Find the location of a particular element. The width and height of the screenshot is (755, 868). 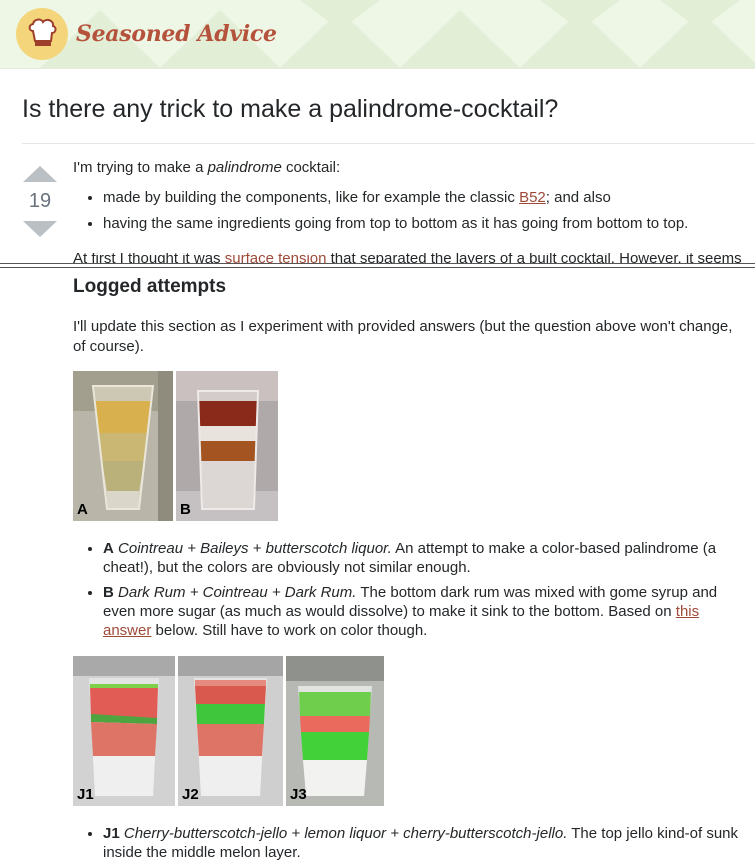

vote-count: 19 is located at coordinates (40, 201).